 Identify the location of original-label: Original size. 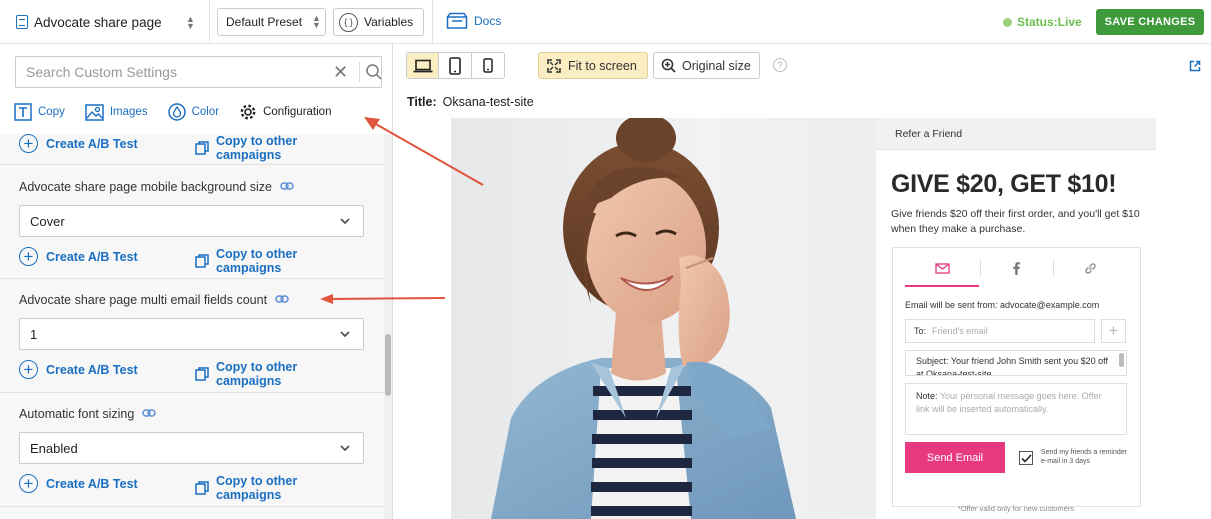
(716, 65).